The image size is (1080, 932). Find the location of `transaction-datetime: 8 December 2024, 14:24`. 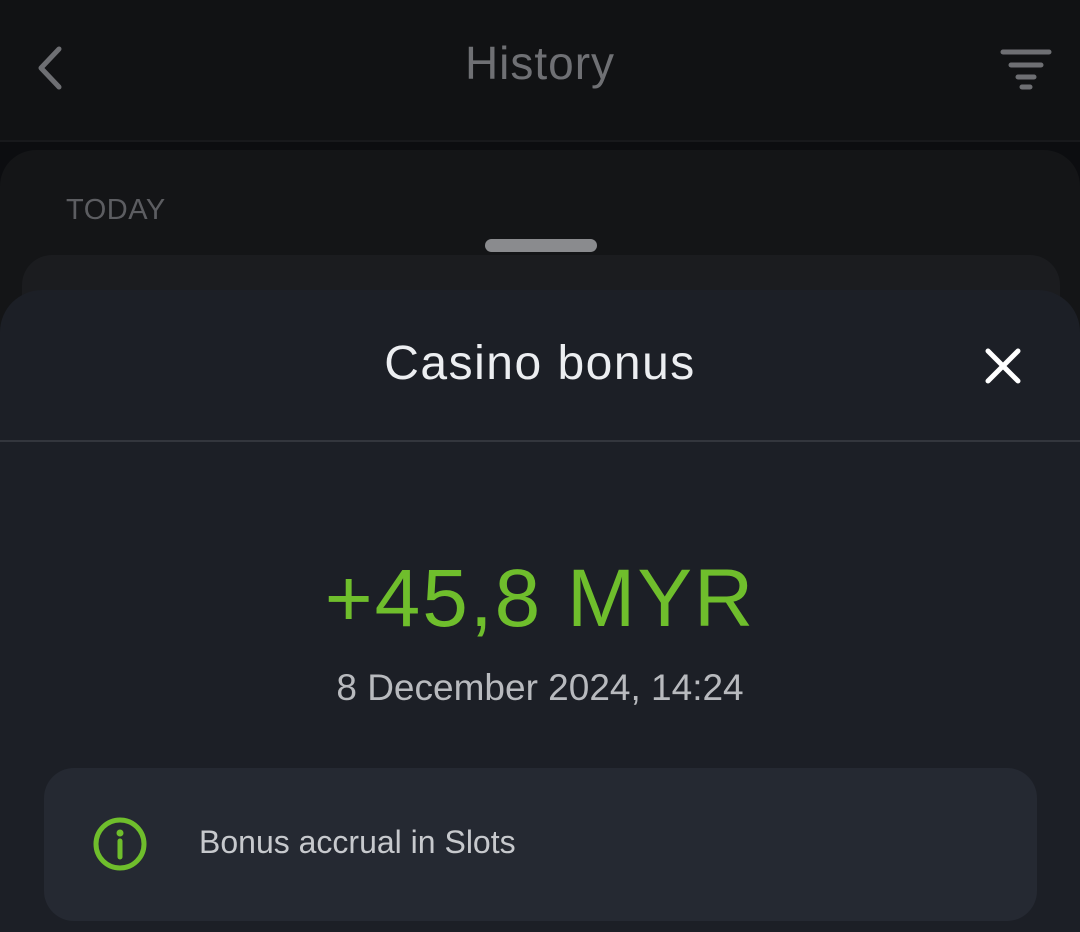

transaction-datetime: 8 December 2024, 14:24 is located at coordinates (540, 687).